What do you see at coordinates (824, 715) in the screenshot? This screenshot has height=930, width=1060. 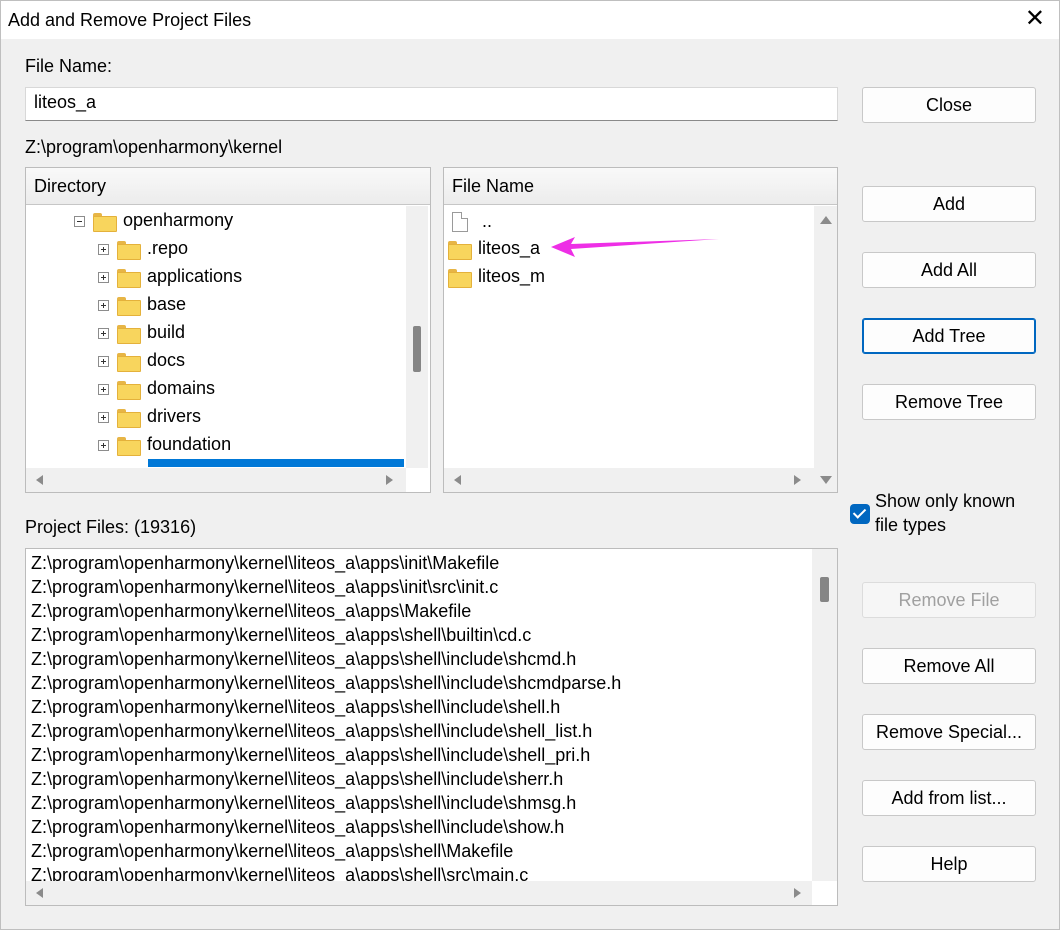 I see `project-vertical-scrollbar` at bounding box center [824, 715].